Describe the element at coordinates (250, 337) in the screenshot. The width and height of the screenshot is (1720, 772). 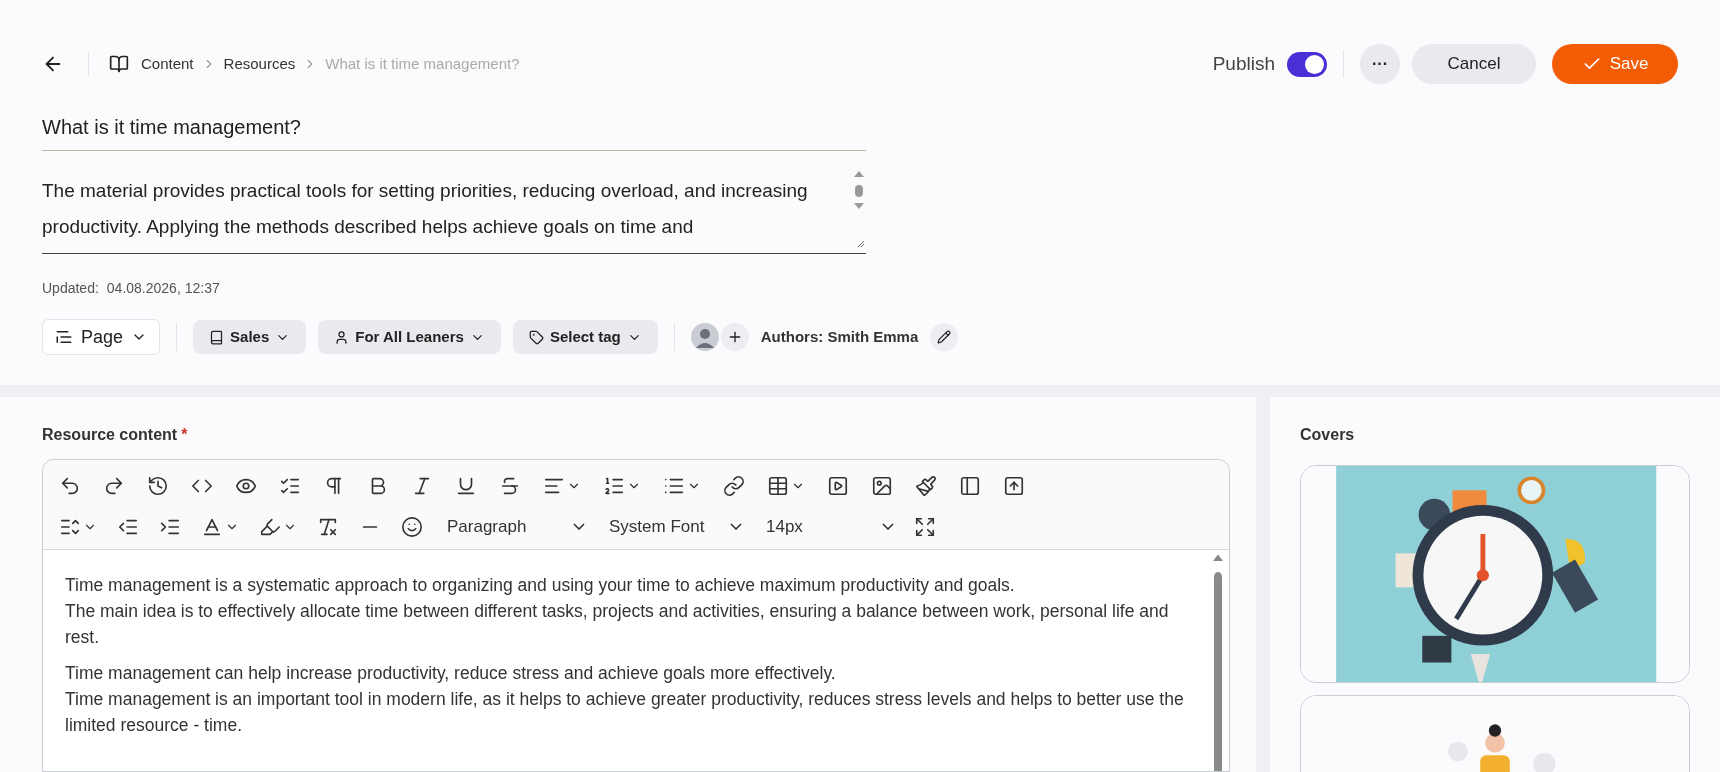
I see `filter-chip: Sales` at that location.